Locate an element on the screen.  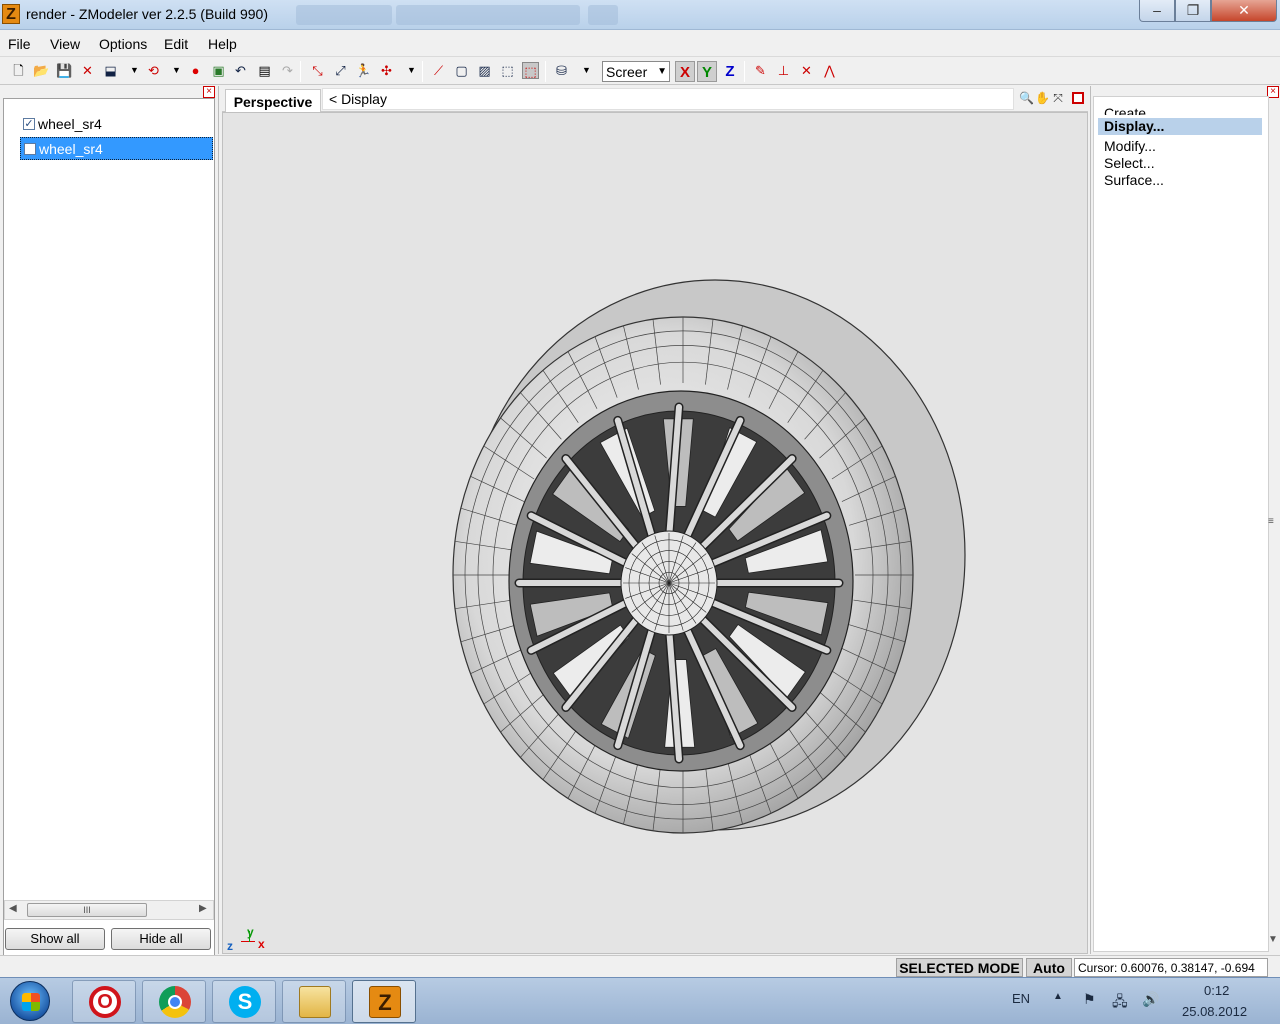
taskbar-app-zmodeler: Z is located at coordinates (384, 1001).